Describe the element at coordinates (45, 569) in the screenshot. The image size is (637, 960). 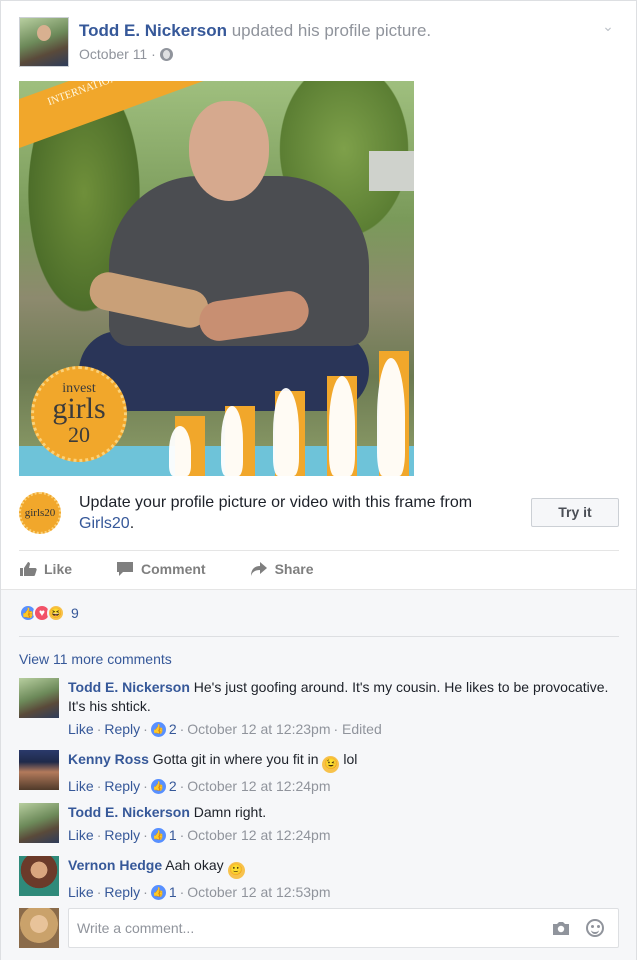
I see `like-button: Like` at that location.